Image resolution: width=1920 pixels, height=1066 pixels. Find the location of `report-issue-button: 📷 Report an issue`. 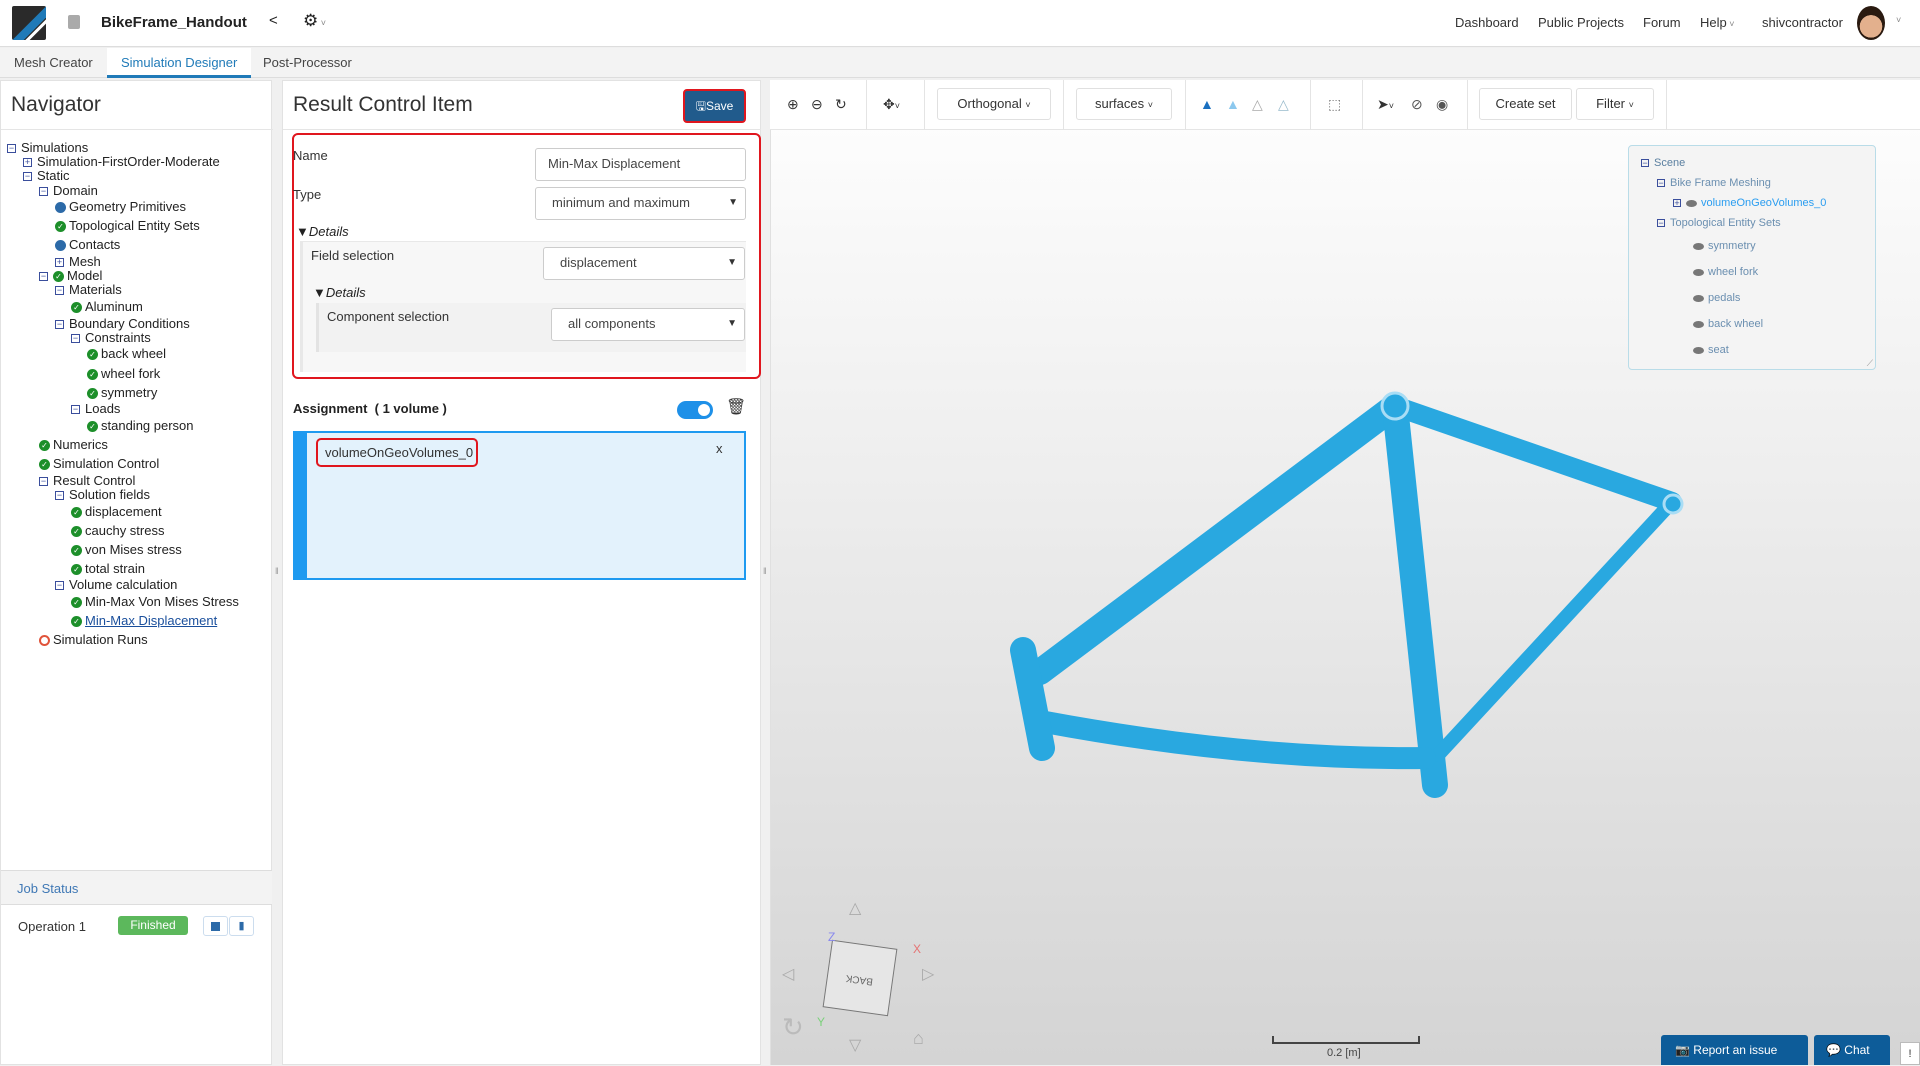

report-issue-button: 📷 Report an issue is located at coordinates (1734, 1050).